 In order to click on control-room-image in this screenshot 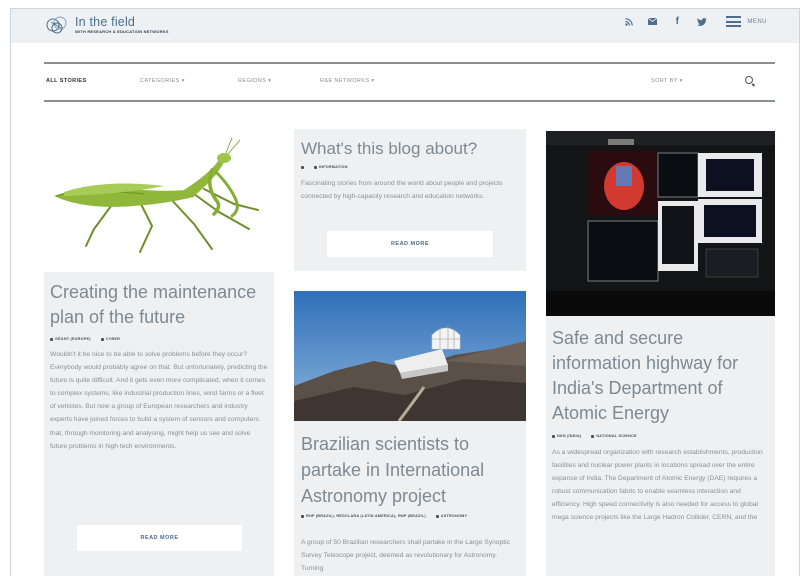, I will do `click(660, 223)`.